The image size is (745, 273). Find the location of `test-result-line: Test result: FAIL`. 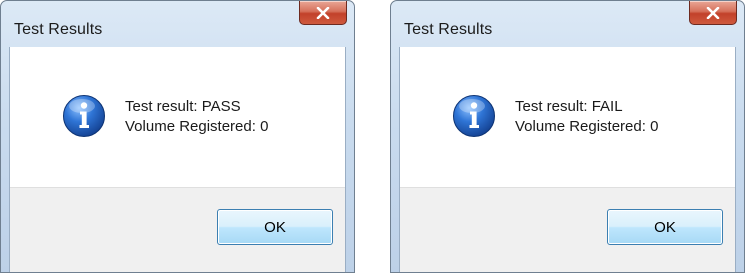

test-result-line: Test result: FAIL is located at coordinates (569, 106).